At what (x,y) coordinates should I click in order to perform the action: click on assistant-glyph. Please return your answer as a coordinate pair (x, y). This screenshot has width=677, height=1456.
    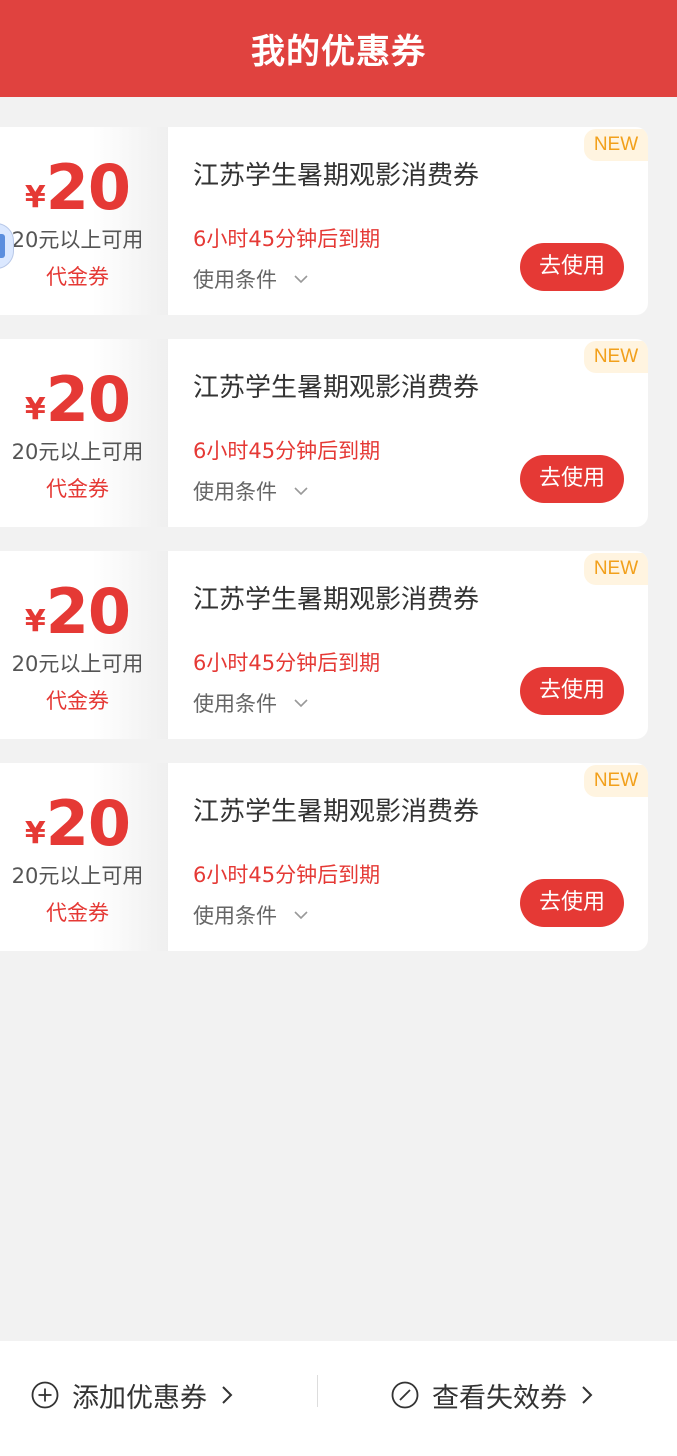
    Looking at the image, I should click on (2, 246).